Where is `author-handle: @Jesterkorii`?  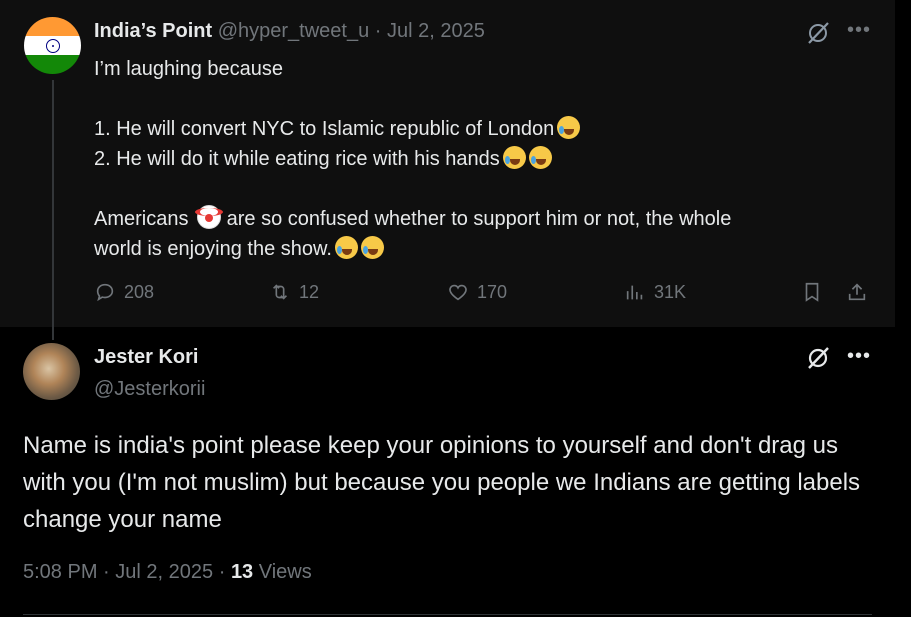
author-handle: @Jesterkorii is located at coordinates (149, 389).